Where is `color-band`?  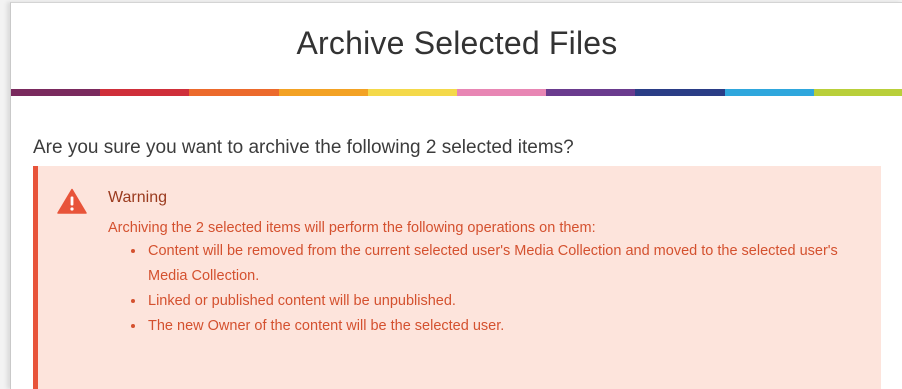 color-band is located at coordinates (456, 92).